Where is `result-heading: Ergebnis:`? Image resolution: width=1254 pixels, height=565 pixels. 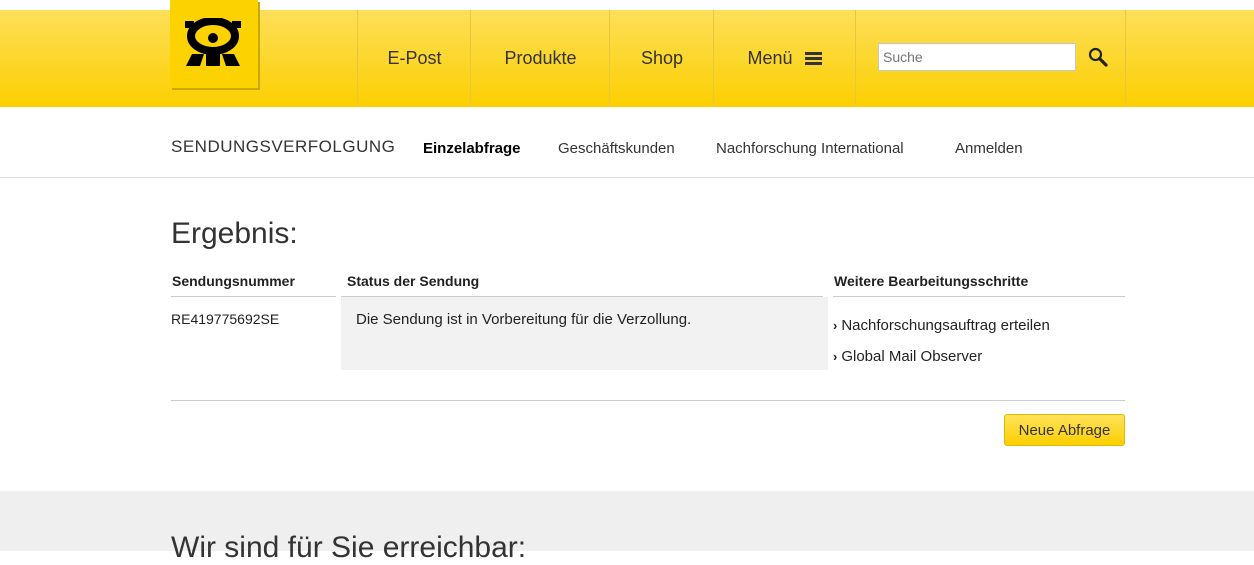 result-heading: Ergebnis: is located at coordinates (234, 233).